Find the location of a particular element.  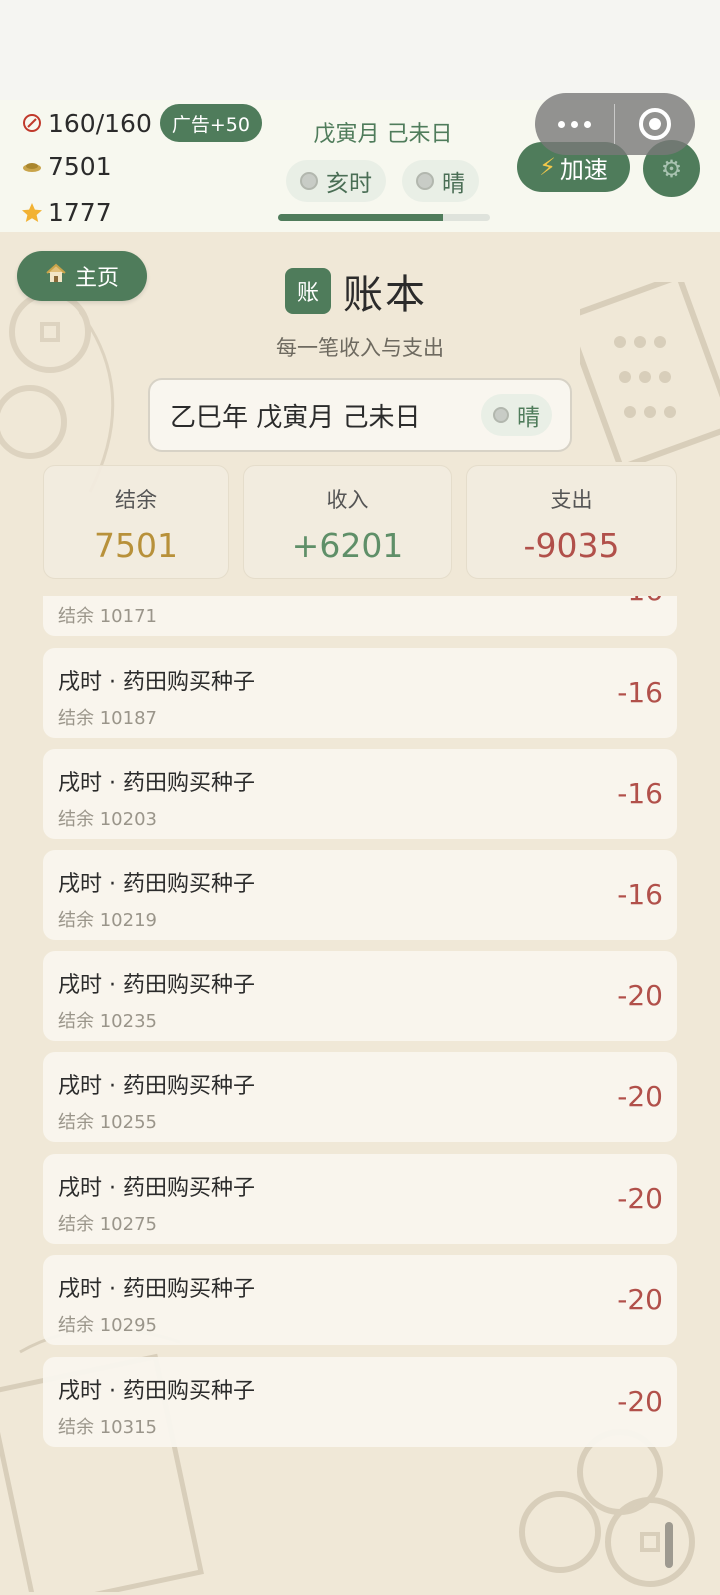

stamina-icon is located at coordinates (32, 123).